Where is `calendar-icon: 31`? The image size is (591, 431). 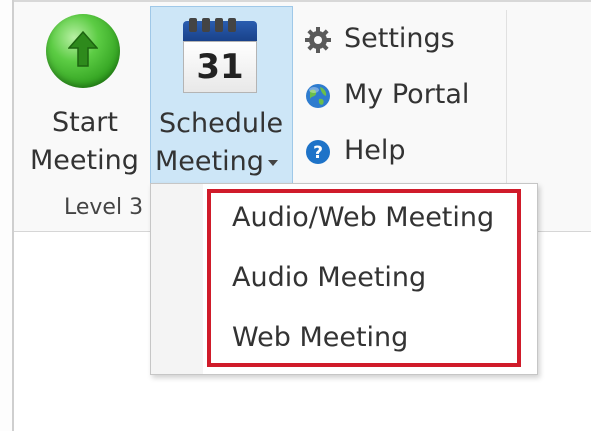 calendar-icon: 31 is located at coordinates (220, 55).